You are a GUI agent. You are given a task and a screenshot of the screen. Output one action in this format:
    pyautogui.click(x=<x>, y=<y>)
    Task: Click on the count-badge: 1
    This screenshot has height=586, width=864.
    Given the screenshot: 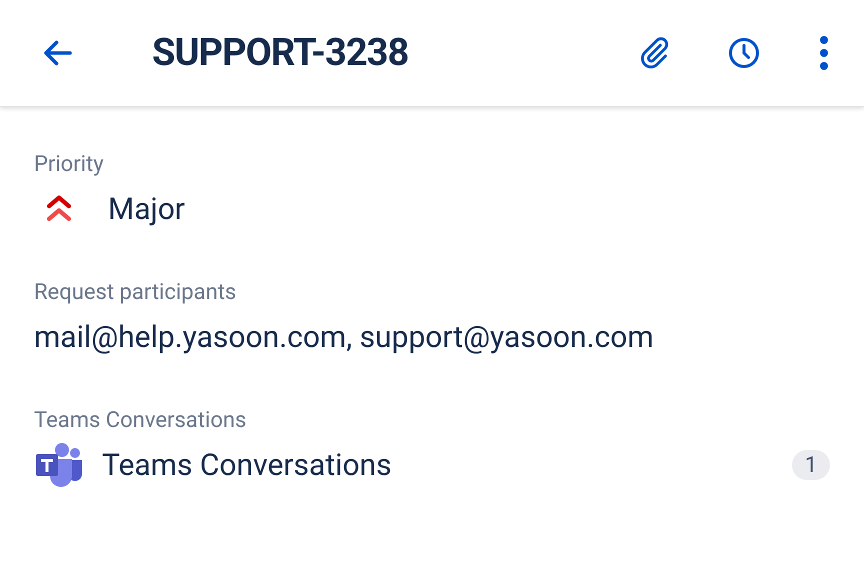 What is the action you would take?
    pyautogui.click(x=811, y=465)
    